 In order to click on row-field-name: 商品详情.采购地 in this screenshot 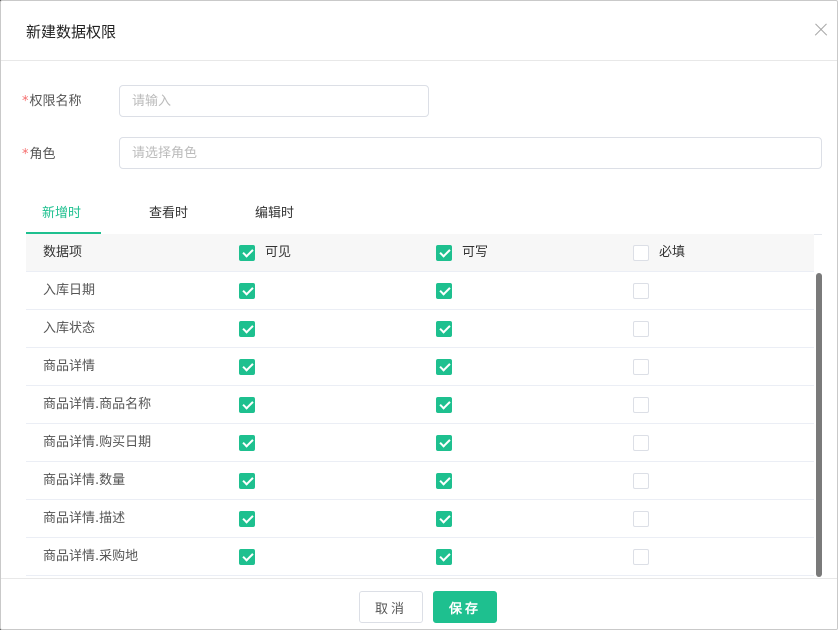, I will do `click(91, 556)`.